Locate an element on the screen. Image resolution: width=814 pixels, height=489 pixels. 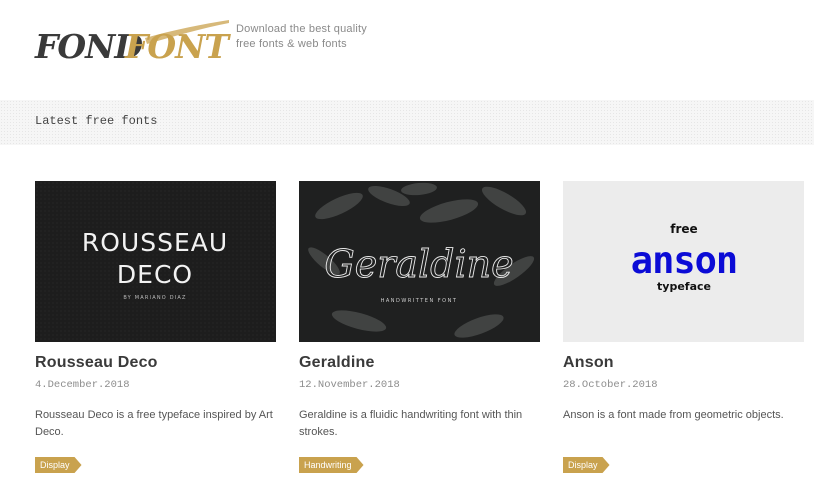
font-preview-image: ROUSSEAU DECO BY MARIANO DIAZ is located at coordinates (155, 261).